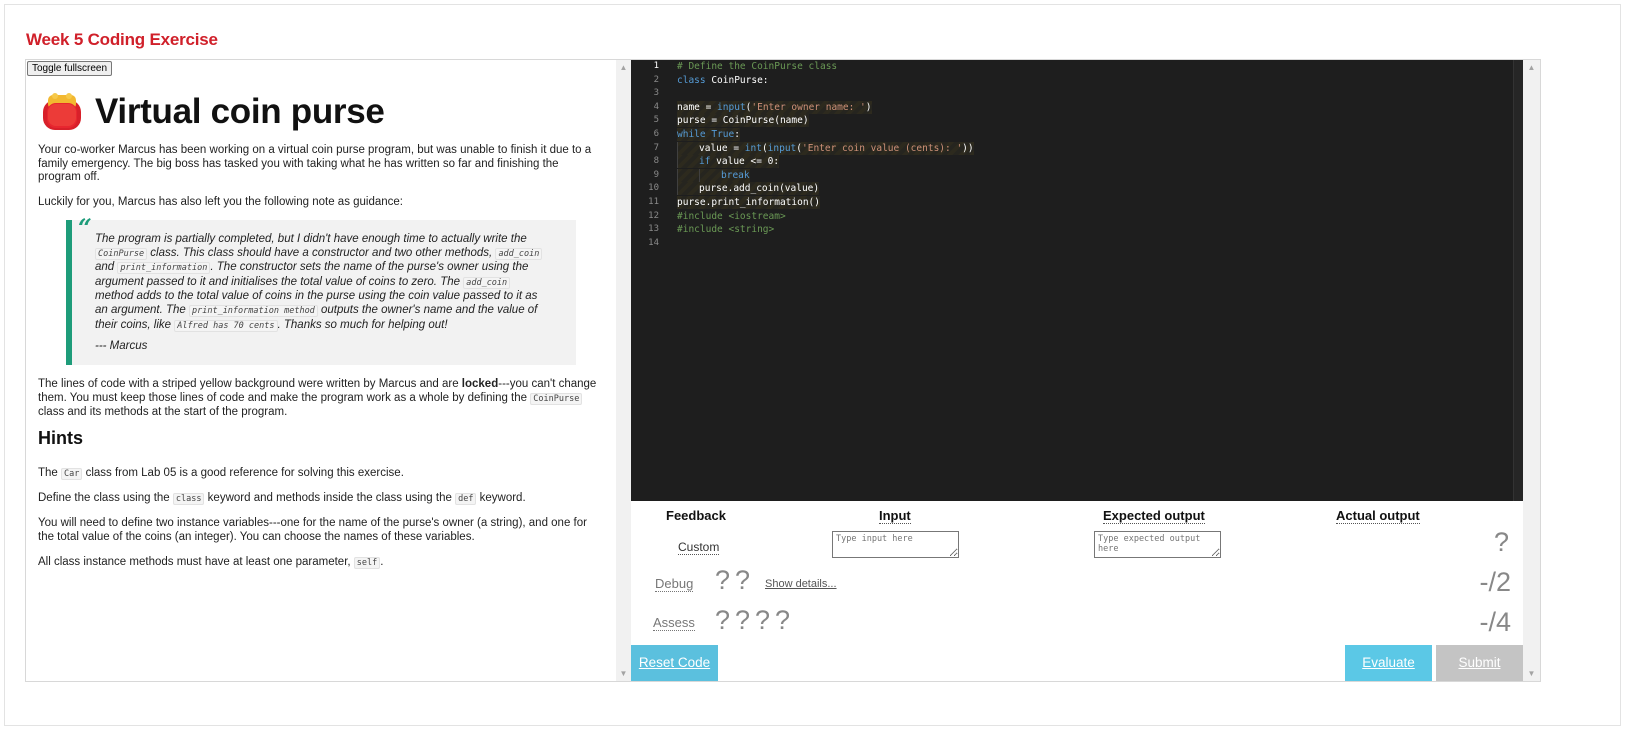 This screenshot has width=1628, height=730. What do you see at coordinates (649, 280) in the screenshot?
I see `line-number-gutter: 1 2 3 4 5 6 7 8 9 10 11 12 13 14` at bounding box center [649, 280].